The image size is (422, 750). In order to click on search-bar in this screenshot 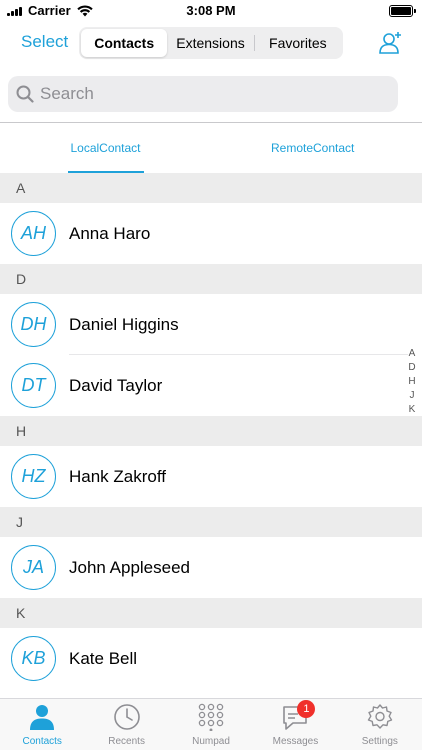, I will do `click(211, 94)`.